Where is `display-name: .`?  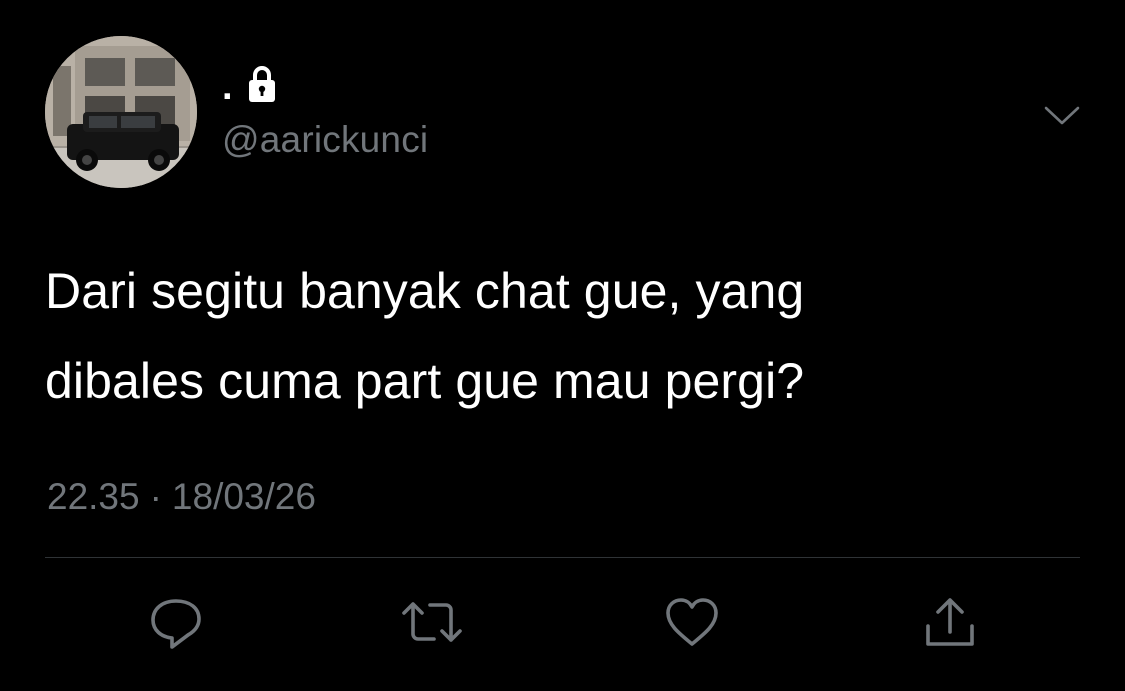 display-name: . is located at coordinates (227, 87).